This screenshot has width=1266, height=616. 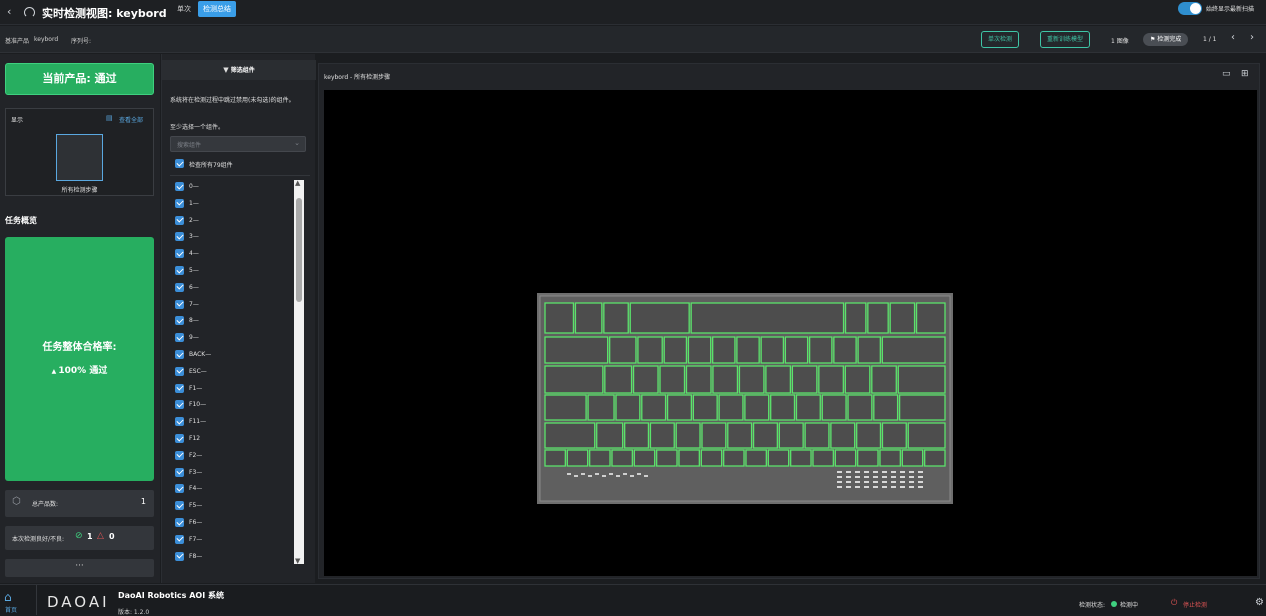 What do you see at coordinates (143, 501) in the screenshot?
I see `total-value: 1` at bounding box center [143, 501].